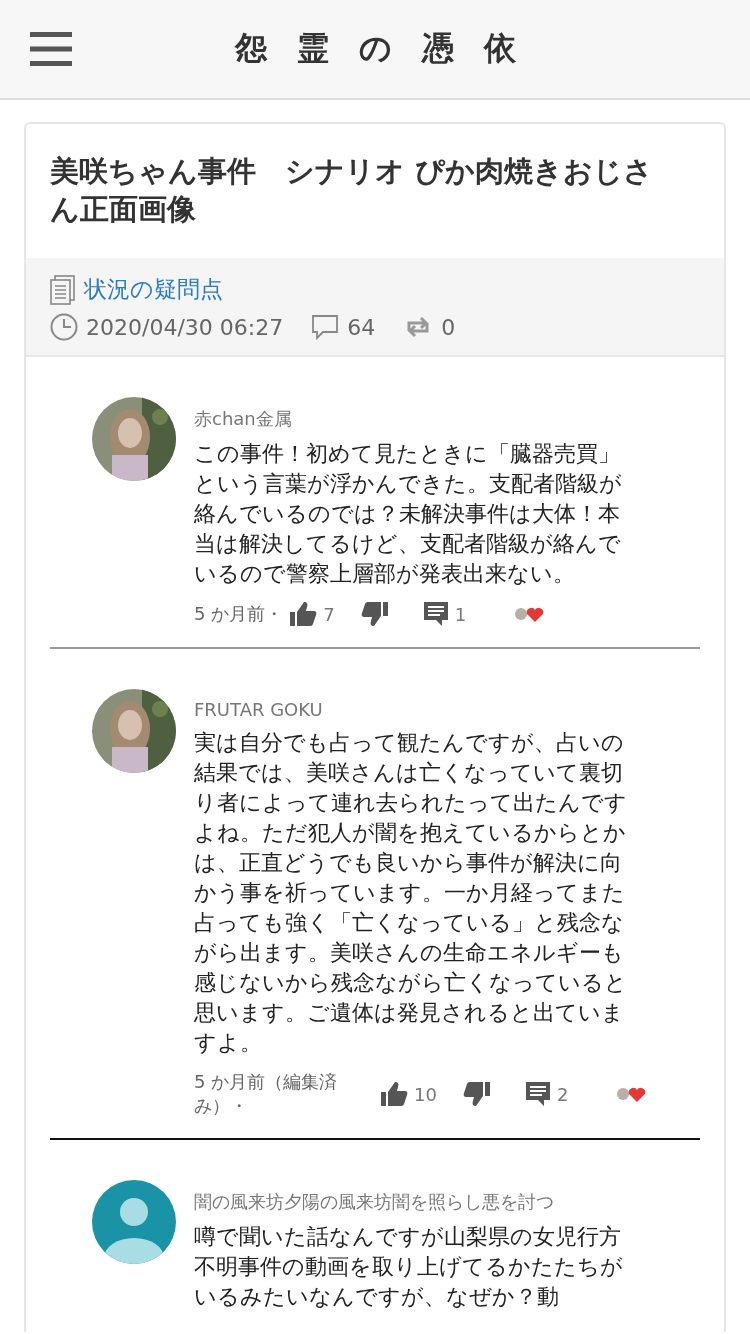  What do you see at coordinates (352, 190) in the screenshot?
I see `article-title: 美咲ちゃん事件 シナリオ ぴか肉焼きおじさん正面画像` at bounding box center [352, 190].